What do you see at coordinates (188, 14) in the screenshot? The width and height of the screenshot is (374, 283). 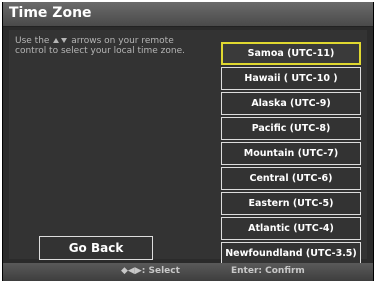 I see `title-bar: Time Zone` at bounding box center [188, 14].